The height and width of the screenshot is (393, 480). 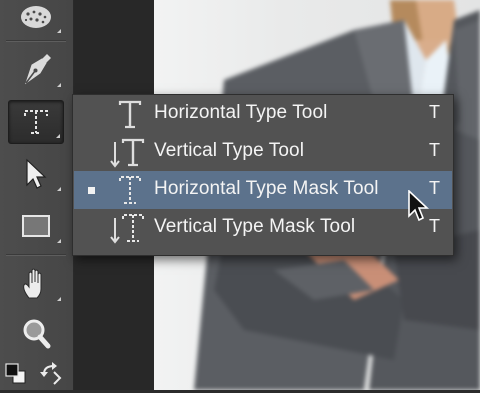 I want to click on mouse-pointer-icon, so click(x=419, y=206).